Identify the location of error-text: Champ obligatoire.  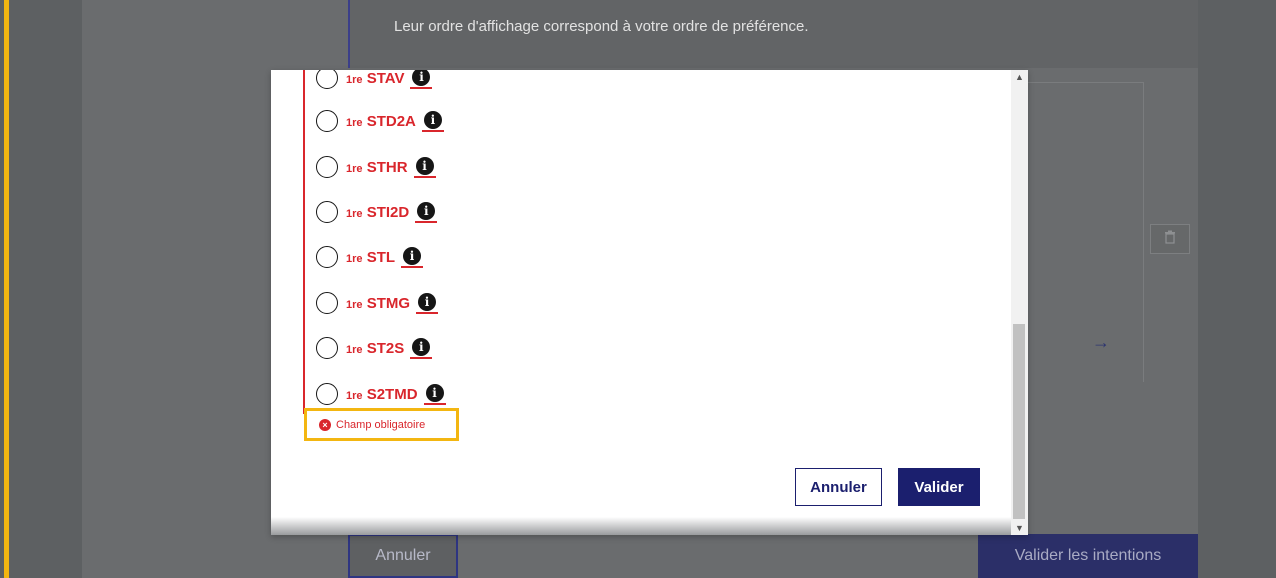
(381, 424).